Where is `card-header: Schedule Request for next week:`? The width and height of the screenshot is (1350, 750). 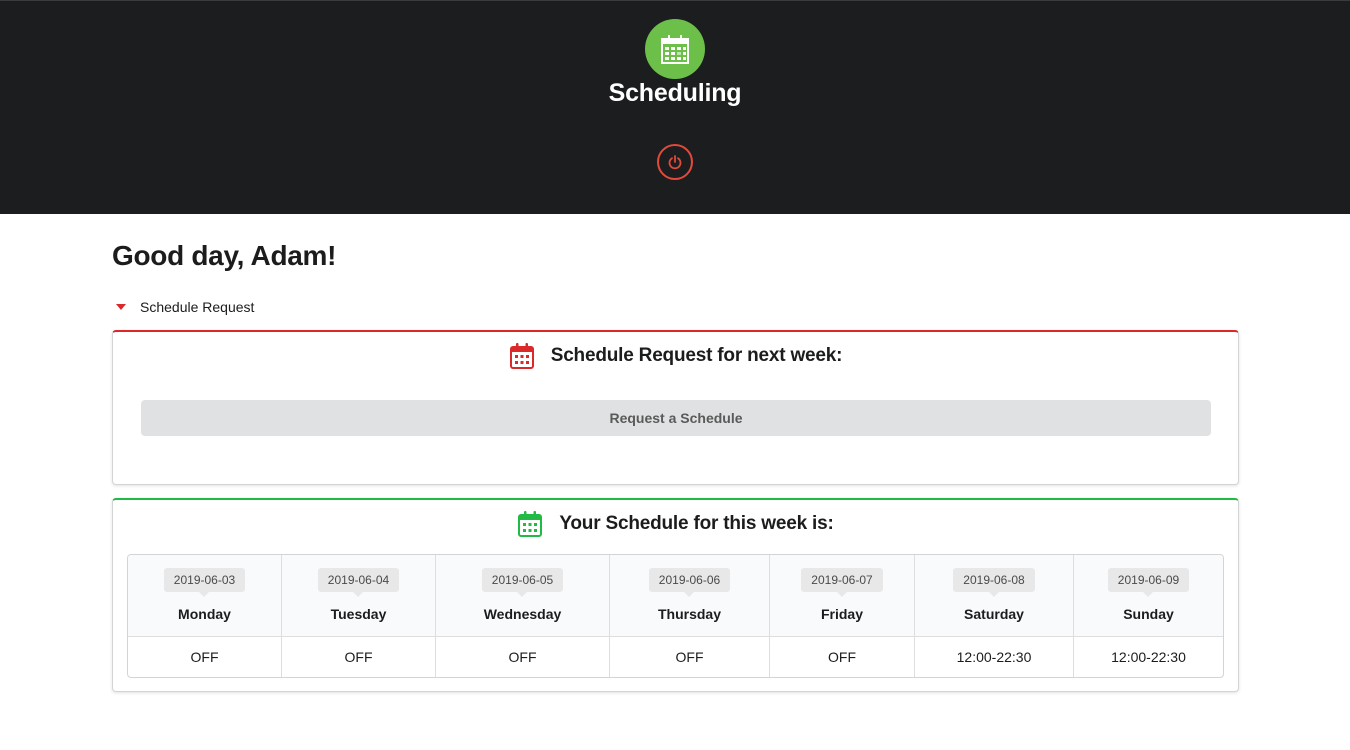
card-header: Schedule Request for next week: is located at coordinates (675, 356).